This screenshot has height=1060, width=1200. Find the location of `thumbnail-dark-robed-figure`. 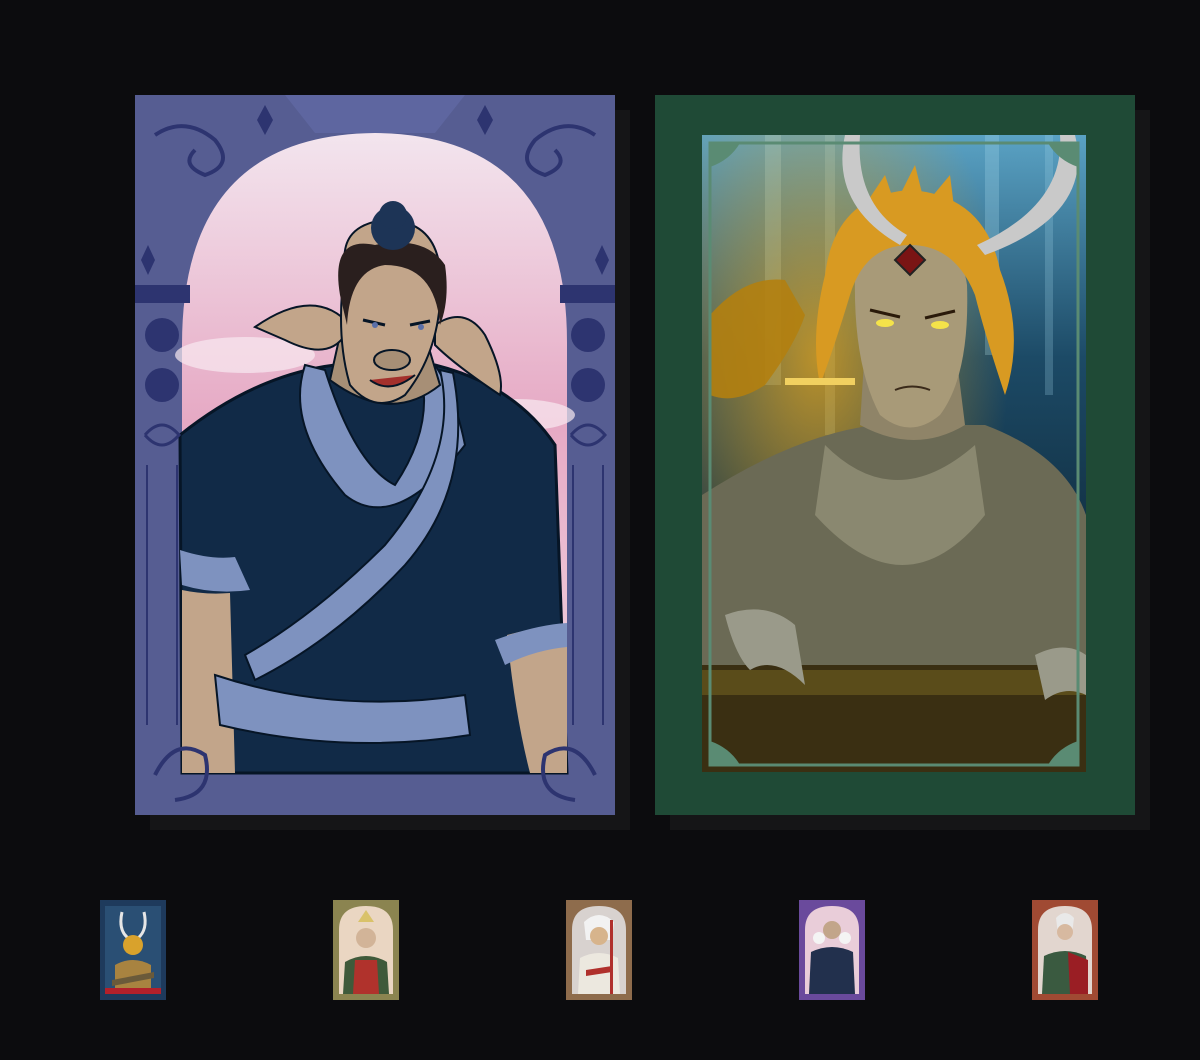

thumbnail-dark-robed-figure is located at coordinates (832, 950).